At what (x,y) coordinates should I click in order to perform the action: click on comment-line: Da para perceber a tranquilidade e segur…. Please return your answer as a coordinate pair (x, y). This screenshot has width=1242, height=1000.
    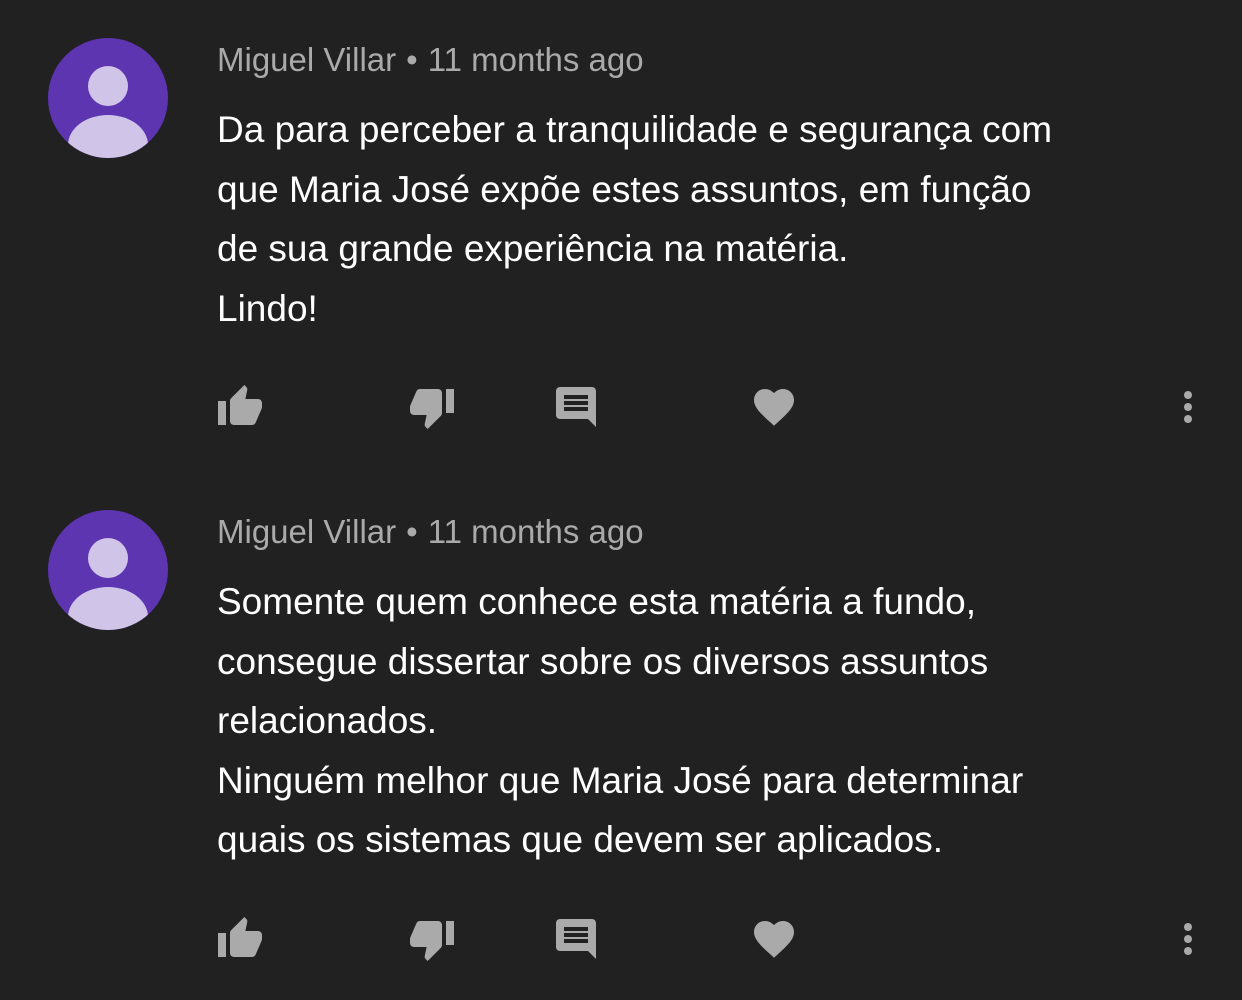
    Looking at the image, I should click on (635, 129).